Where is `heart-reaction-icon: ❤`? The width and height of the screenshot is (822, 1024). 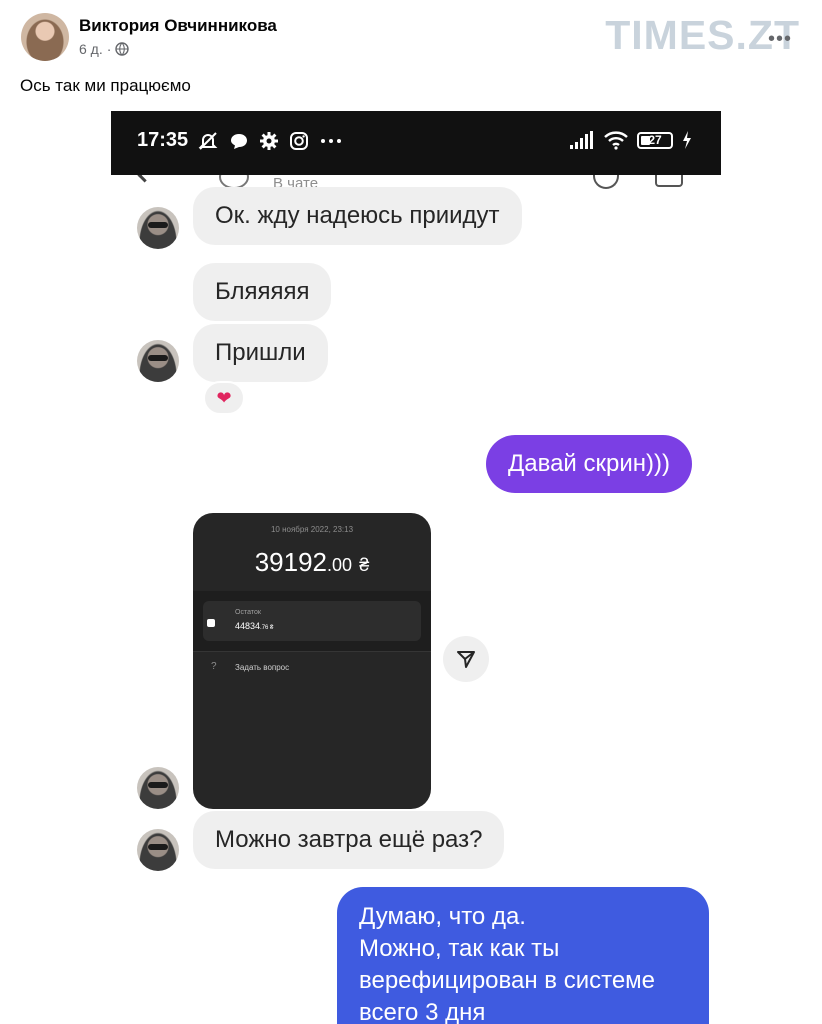
heart-reaction-icon: ❤ is located at coordinates (224, 398).